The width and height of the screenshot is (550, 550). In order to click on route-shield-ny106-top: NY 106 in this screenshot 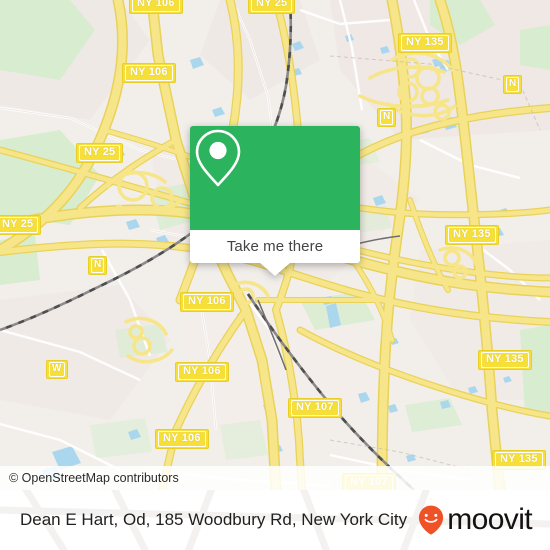, I will do `click(156, 7)`.